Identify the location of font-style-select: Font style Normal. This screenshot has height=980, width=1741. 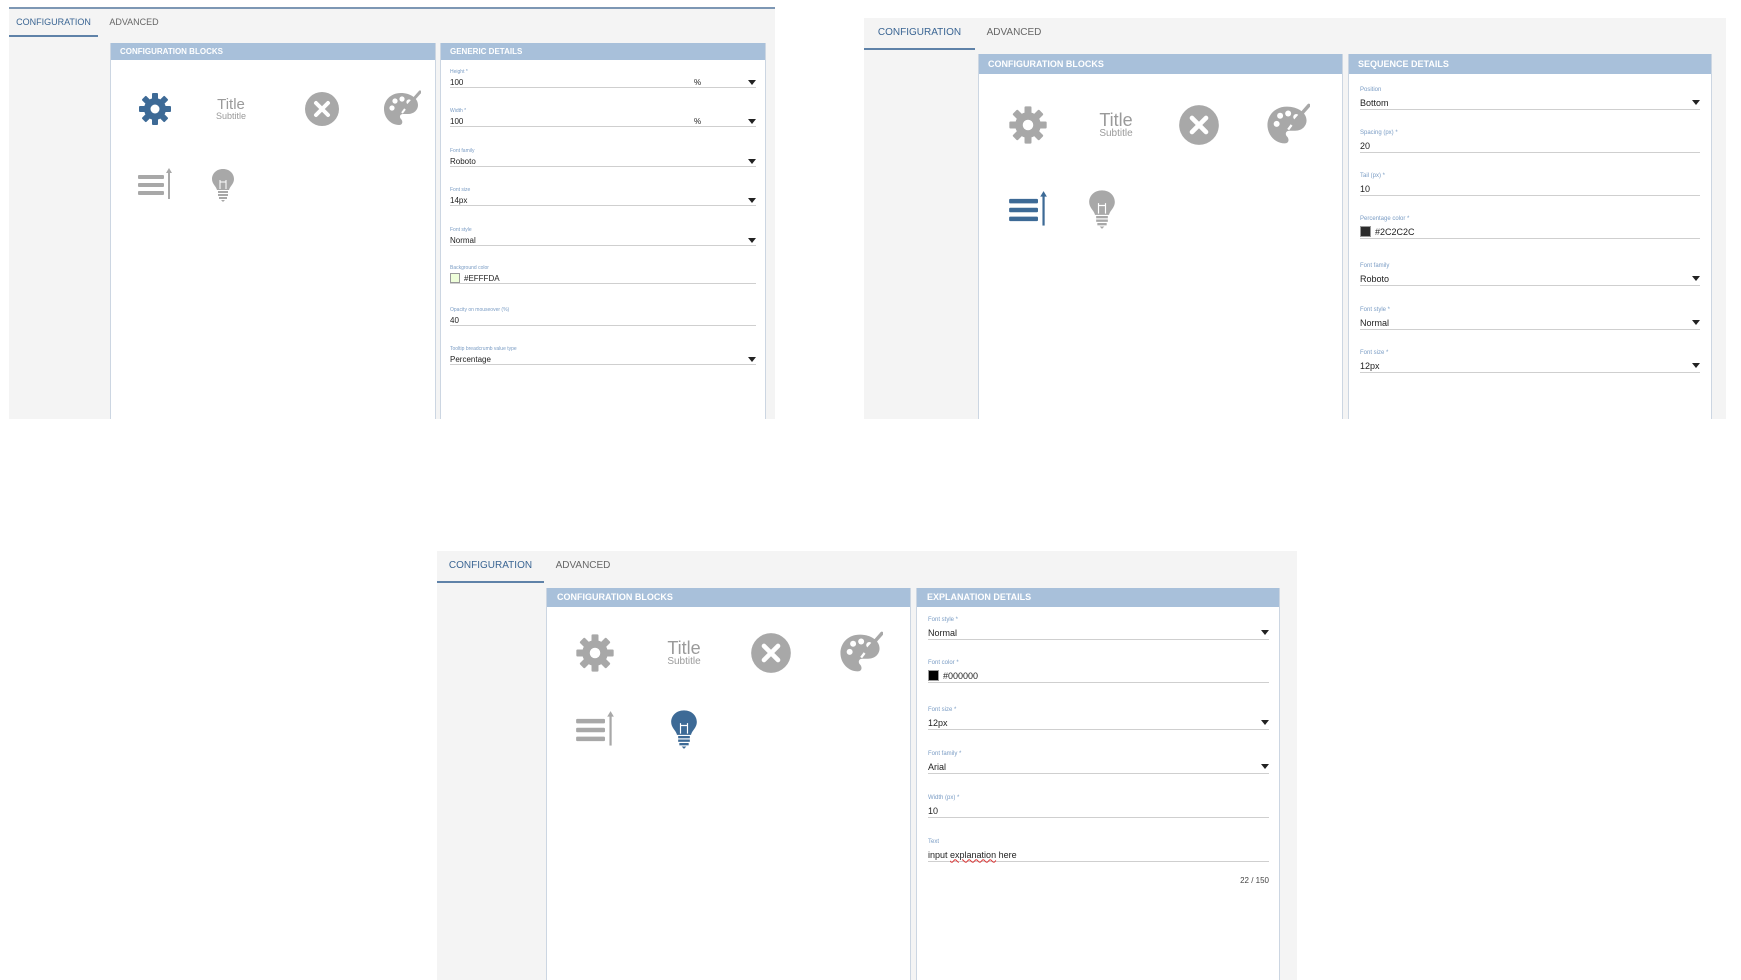
(603, 236).